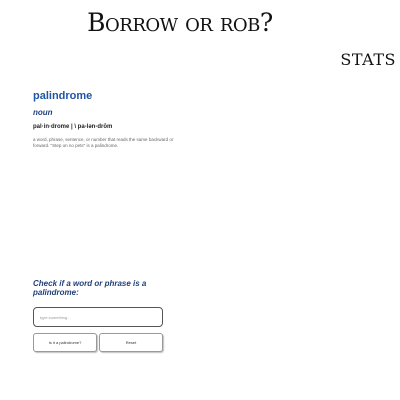  Describe the element at coordinates (65, 343) in the screenshot. I see `check-palindrome-button: Is it a palindrome?` at that location.